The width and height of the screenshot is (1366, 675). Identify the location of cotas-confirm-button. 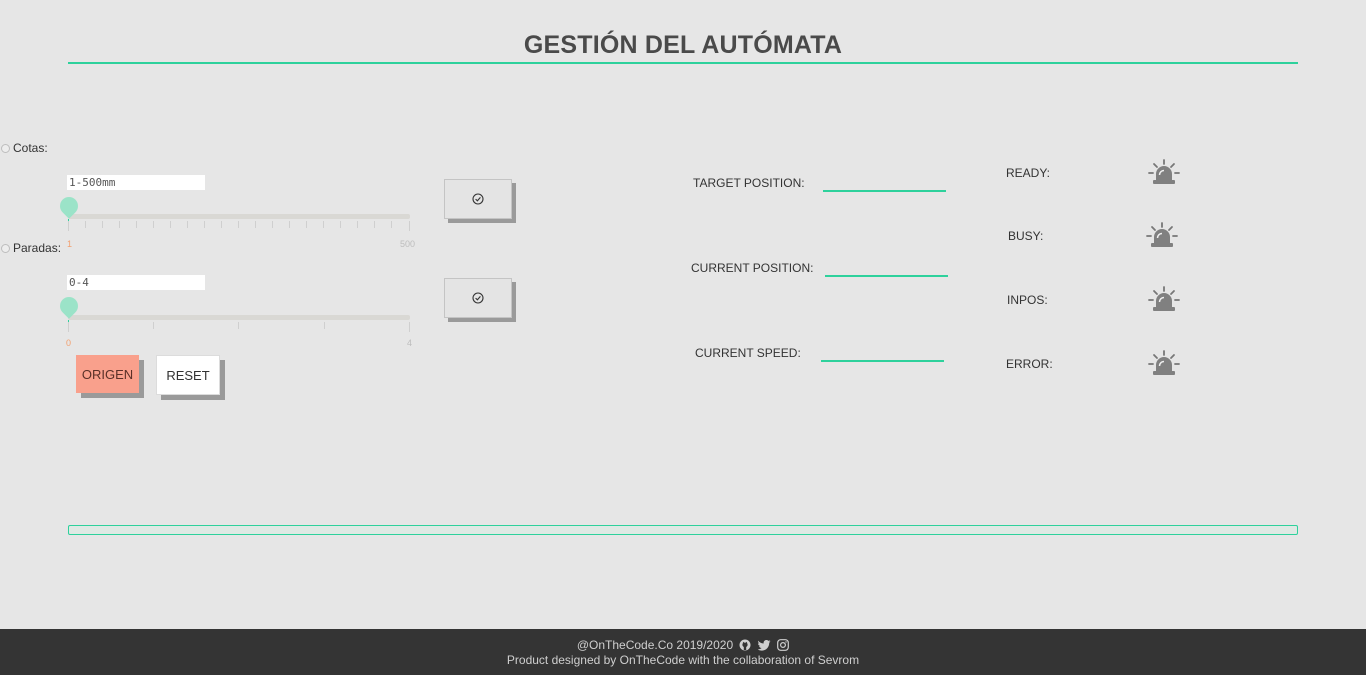
(478, 199).